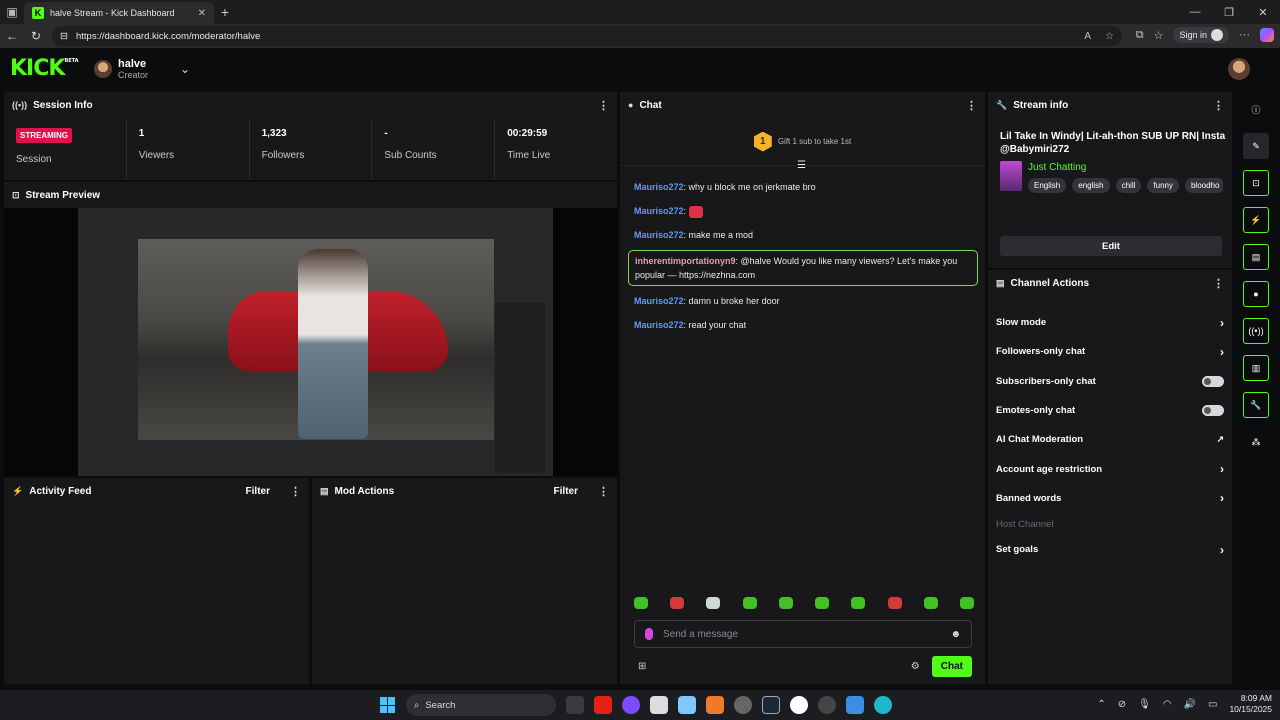 The image size is (1280, 720). Describe the element at coordinates (803, 325) in the screenshot. I see `chat-message: Mauriso272: read your chat` at that location.